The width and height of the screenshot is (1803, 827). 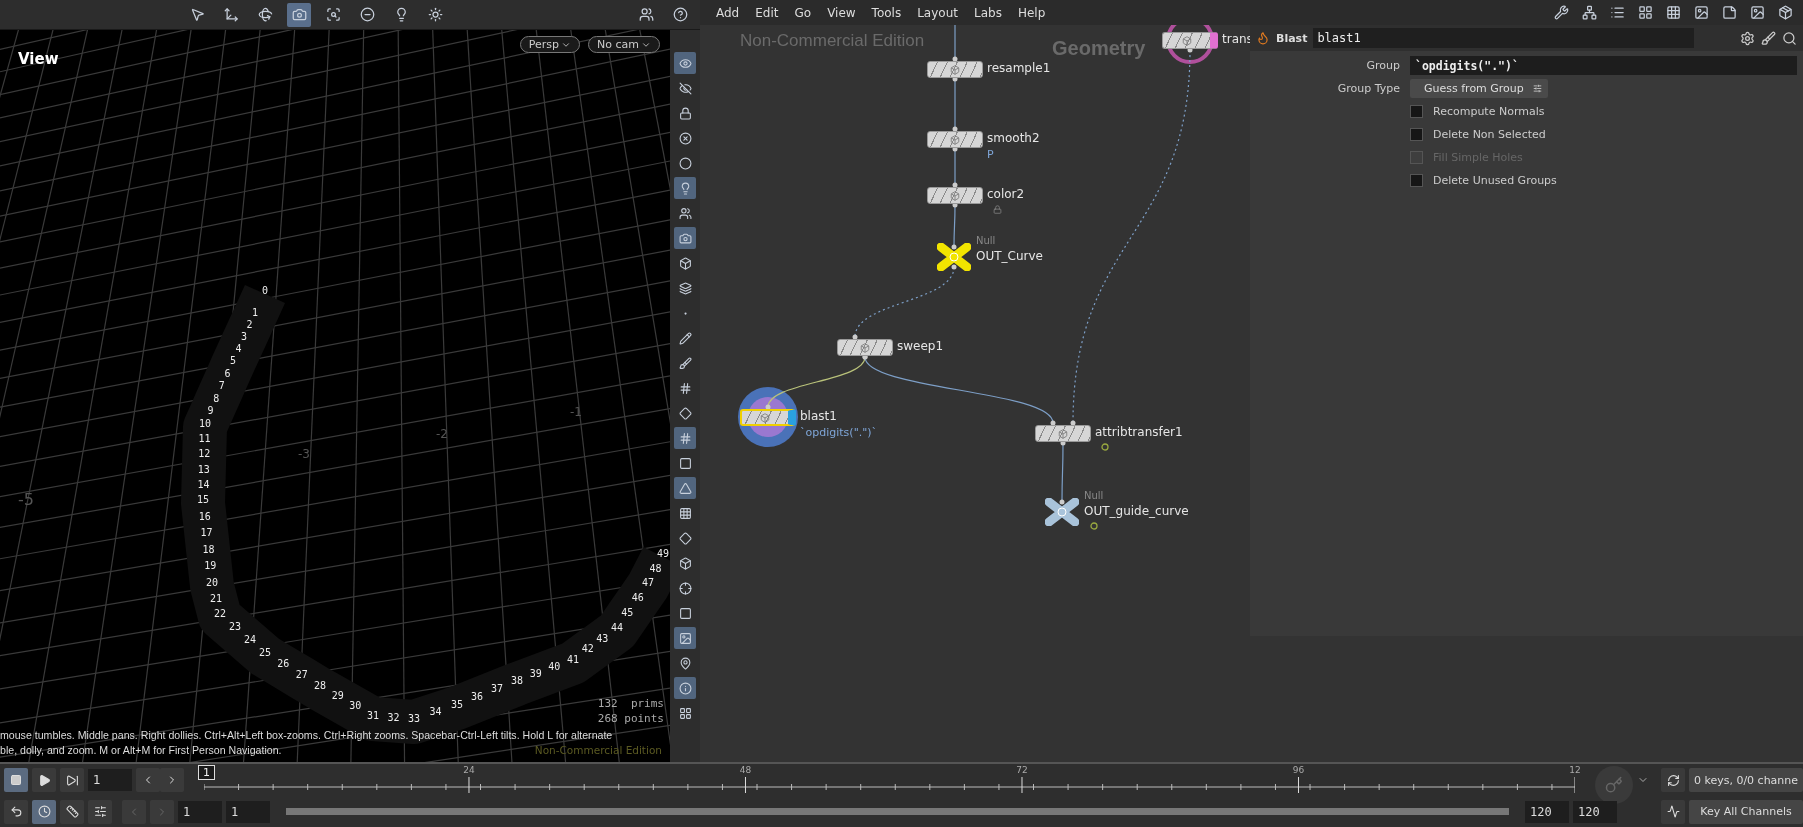 I want to click on curve-button, so click(x=1673, y=811).